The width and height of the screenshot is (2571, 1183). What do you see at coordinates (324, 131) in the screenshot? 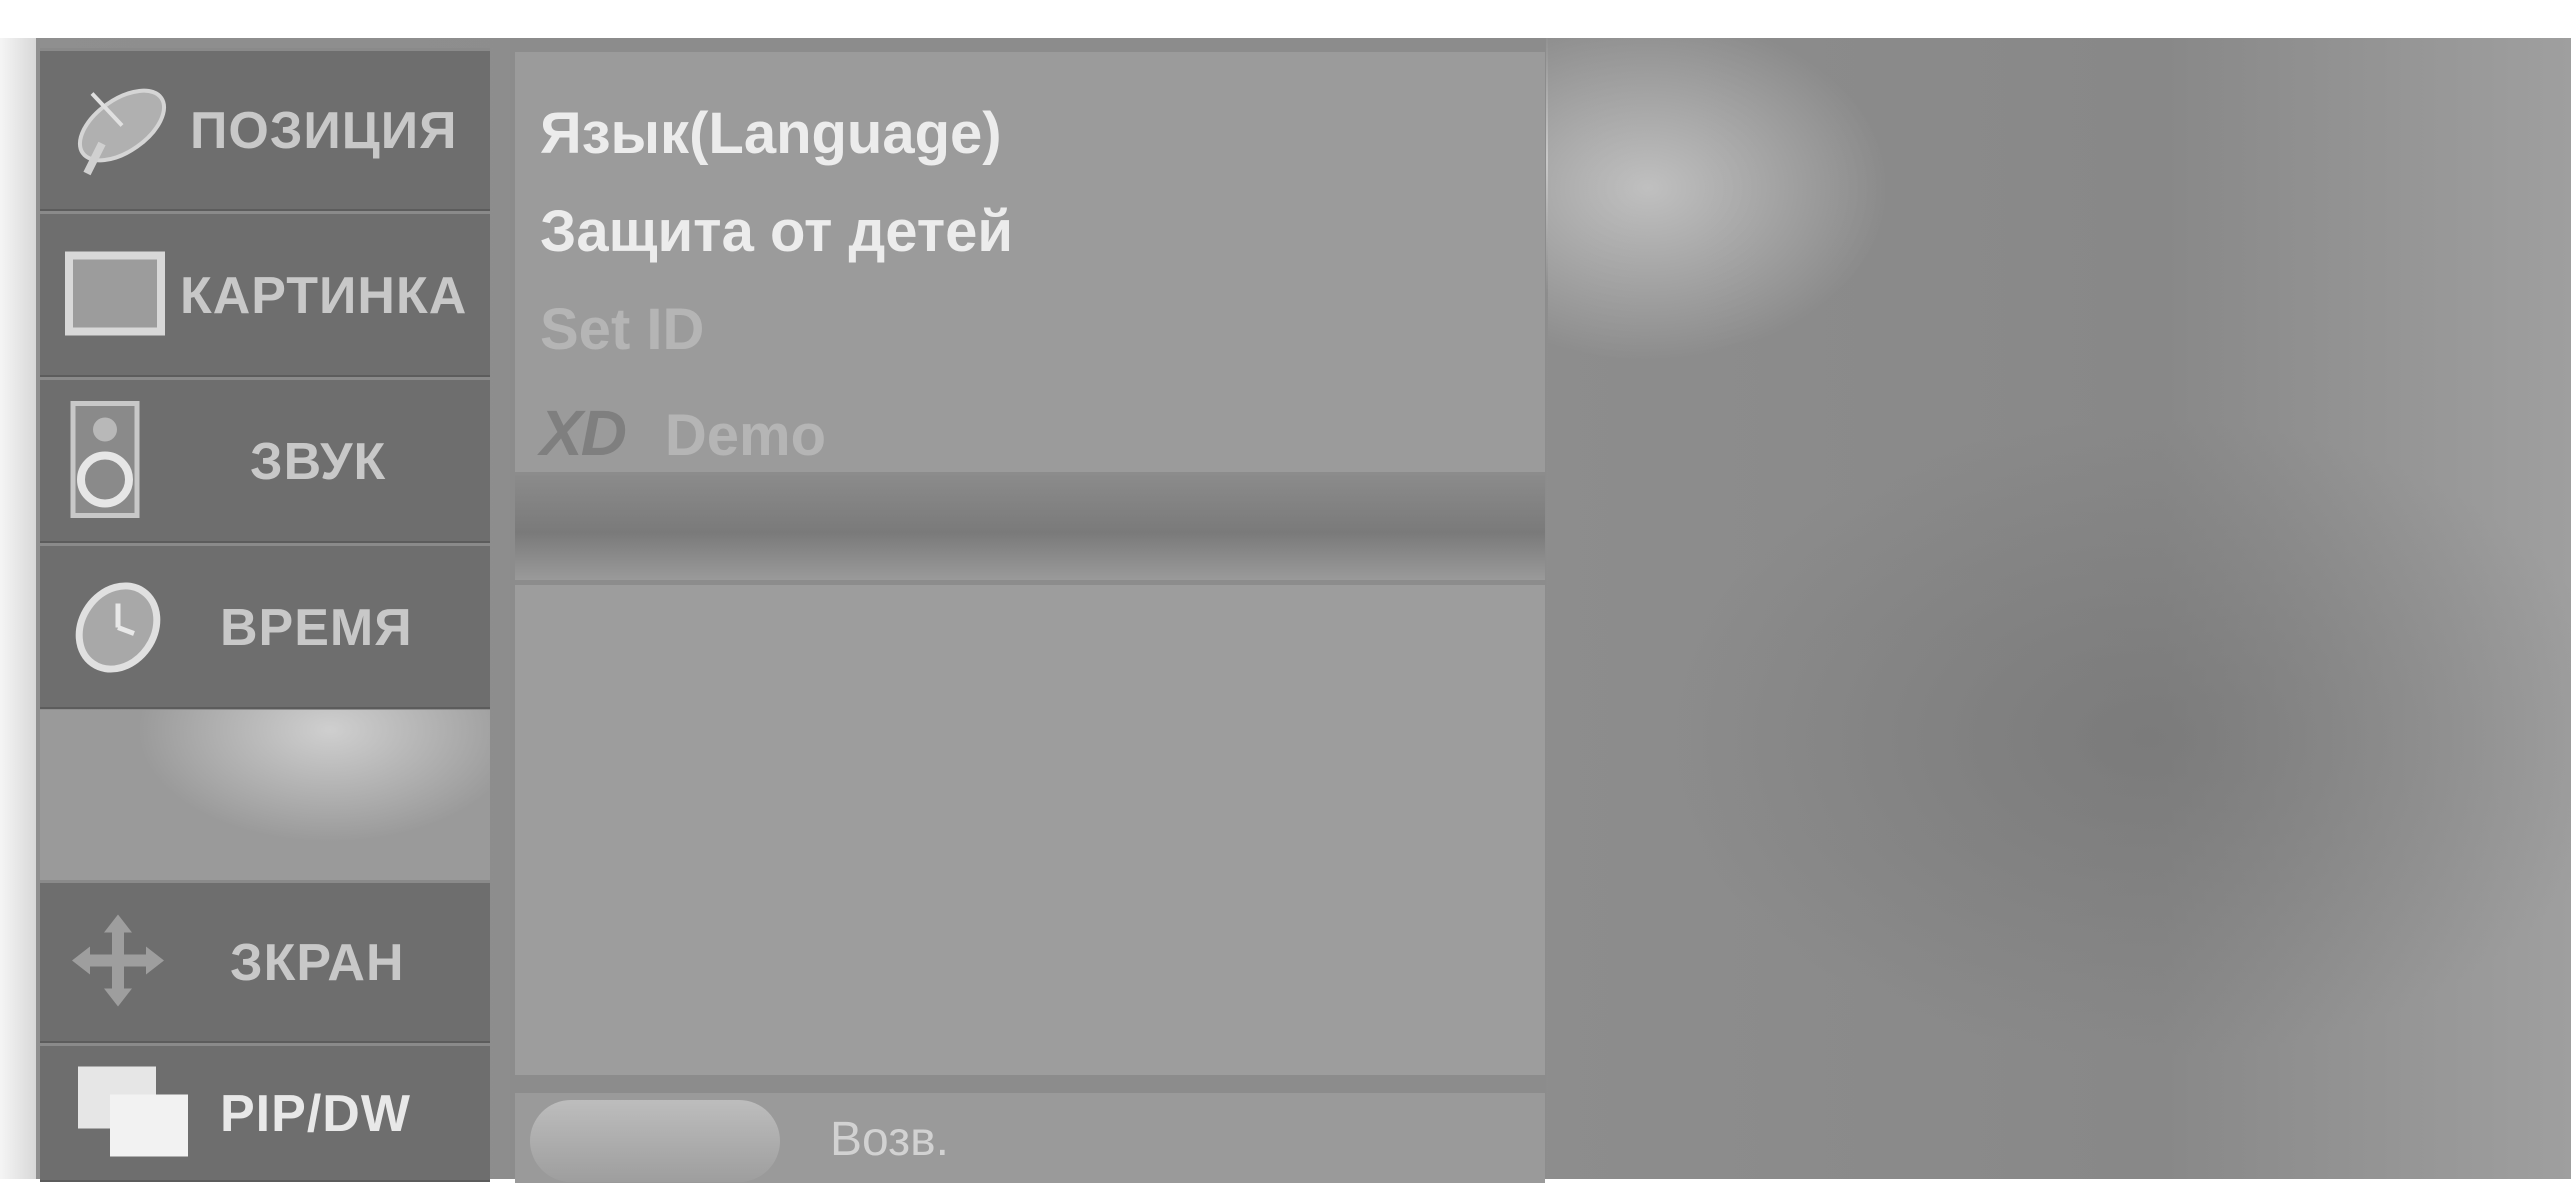
I see `sidebar-item-label: ПОЗИЦИЯ` at bounding box center [324, 131].